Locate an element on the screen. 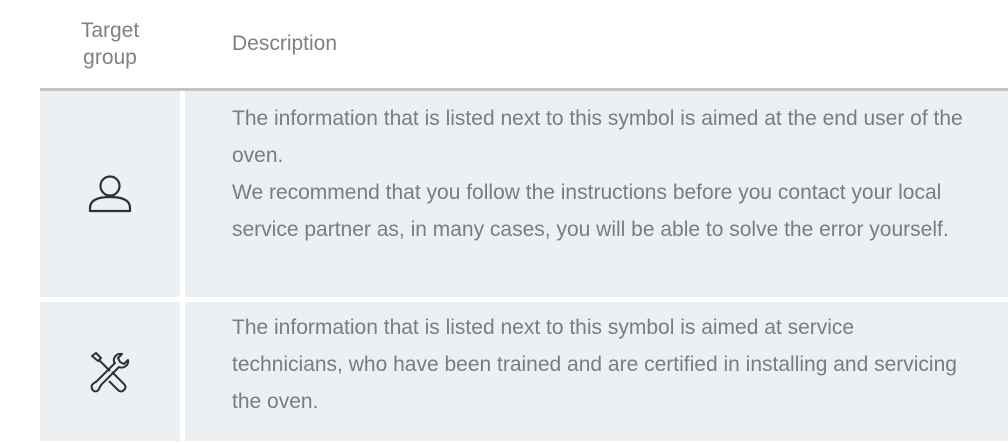  user-icon is located at coordinates (110, 194).